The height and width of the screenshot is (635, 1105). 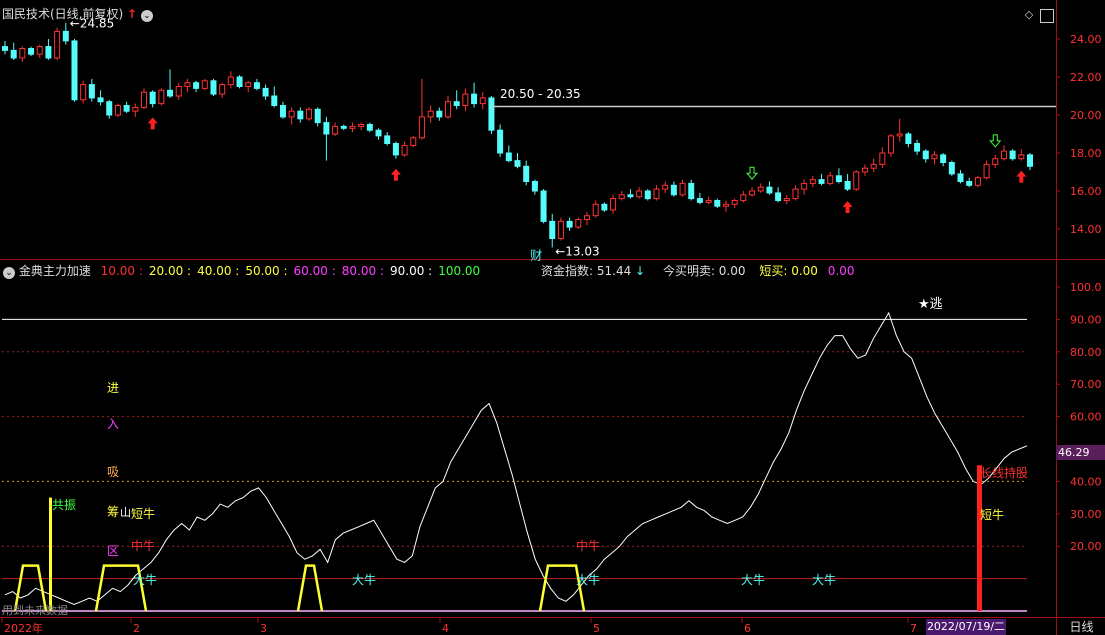 I want to click on price-axis-label: 18.00, so click(x=1086, y=153).